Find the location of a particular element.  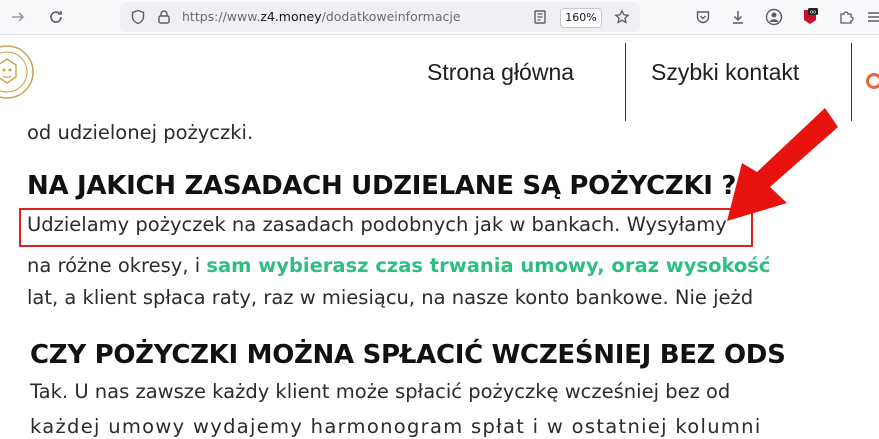

url-text: https://www.z4.money/dodatkoweinformacje is located at coordinates (321, 16).